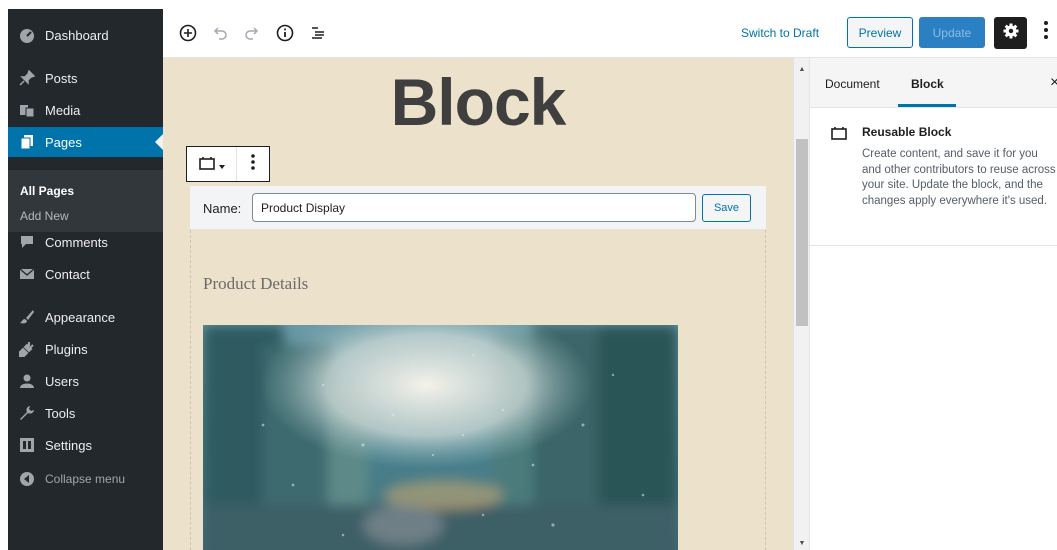 This screenshot has width=1057, height=550. Describe the element at coordinates (318, 33) in the screenshot. I see `outline-icon` at that location.